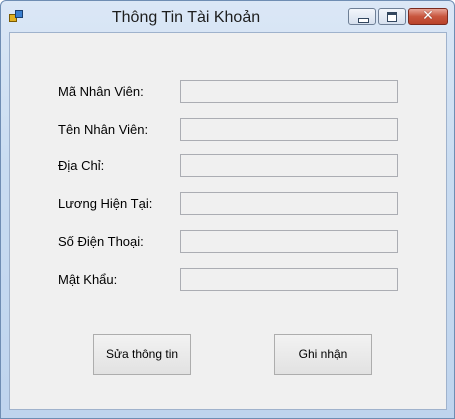 The width and height of the screenshot is (455, 419). I want to click on employee-name-field, so click(289, 129).